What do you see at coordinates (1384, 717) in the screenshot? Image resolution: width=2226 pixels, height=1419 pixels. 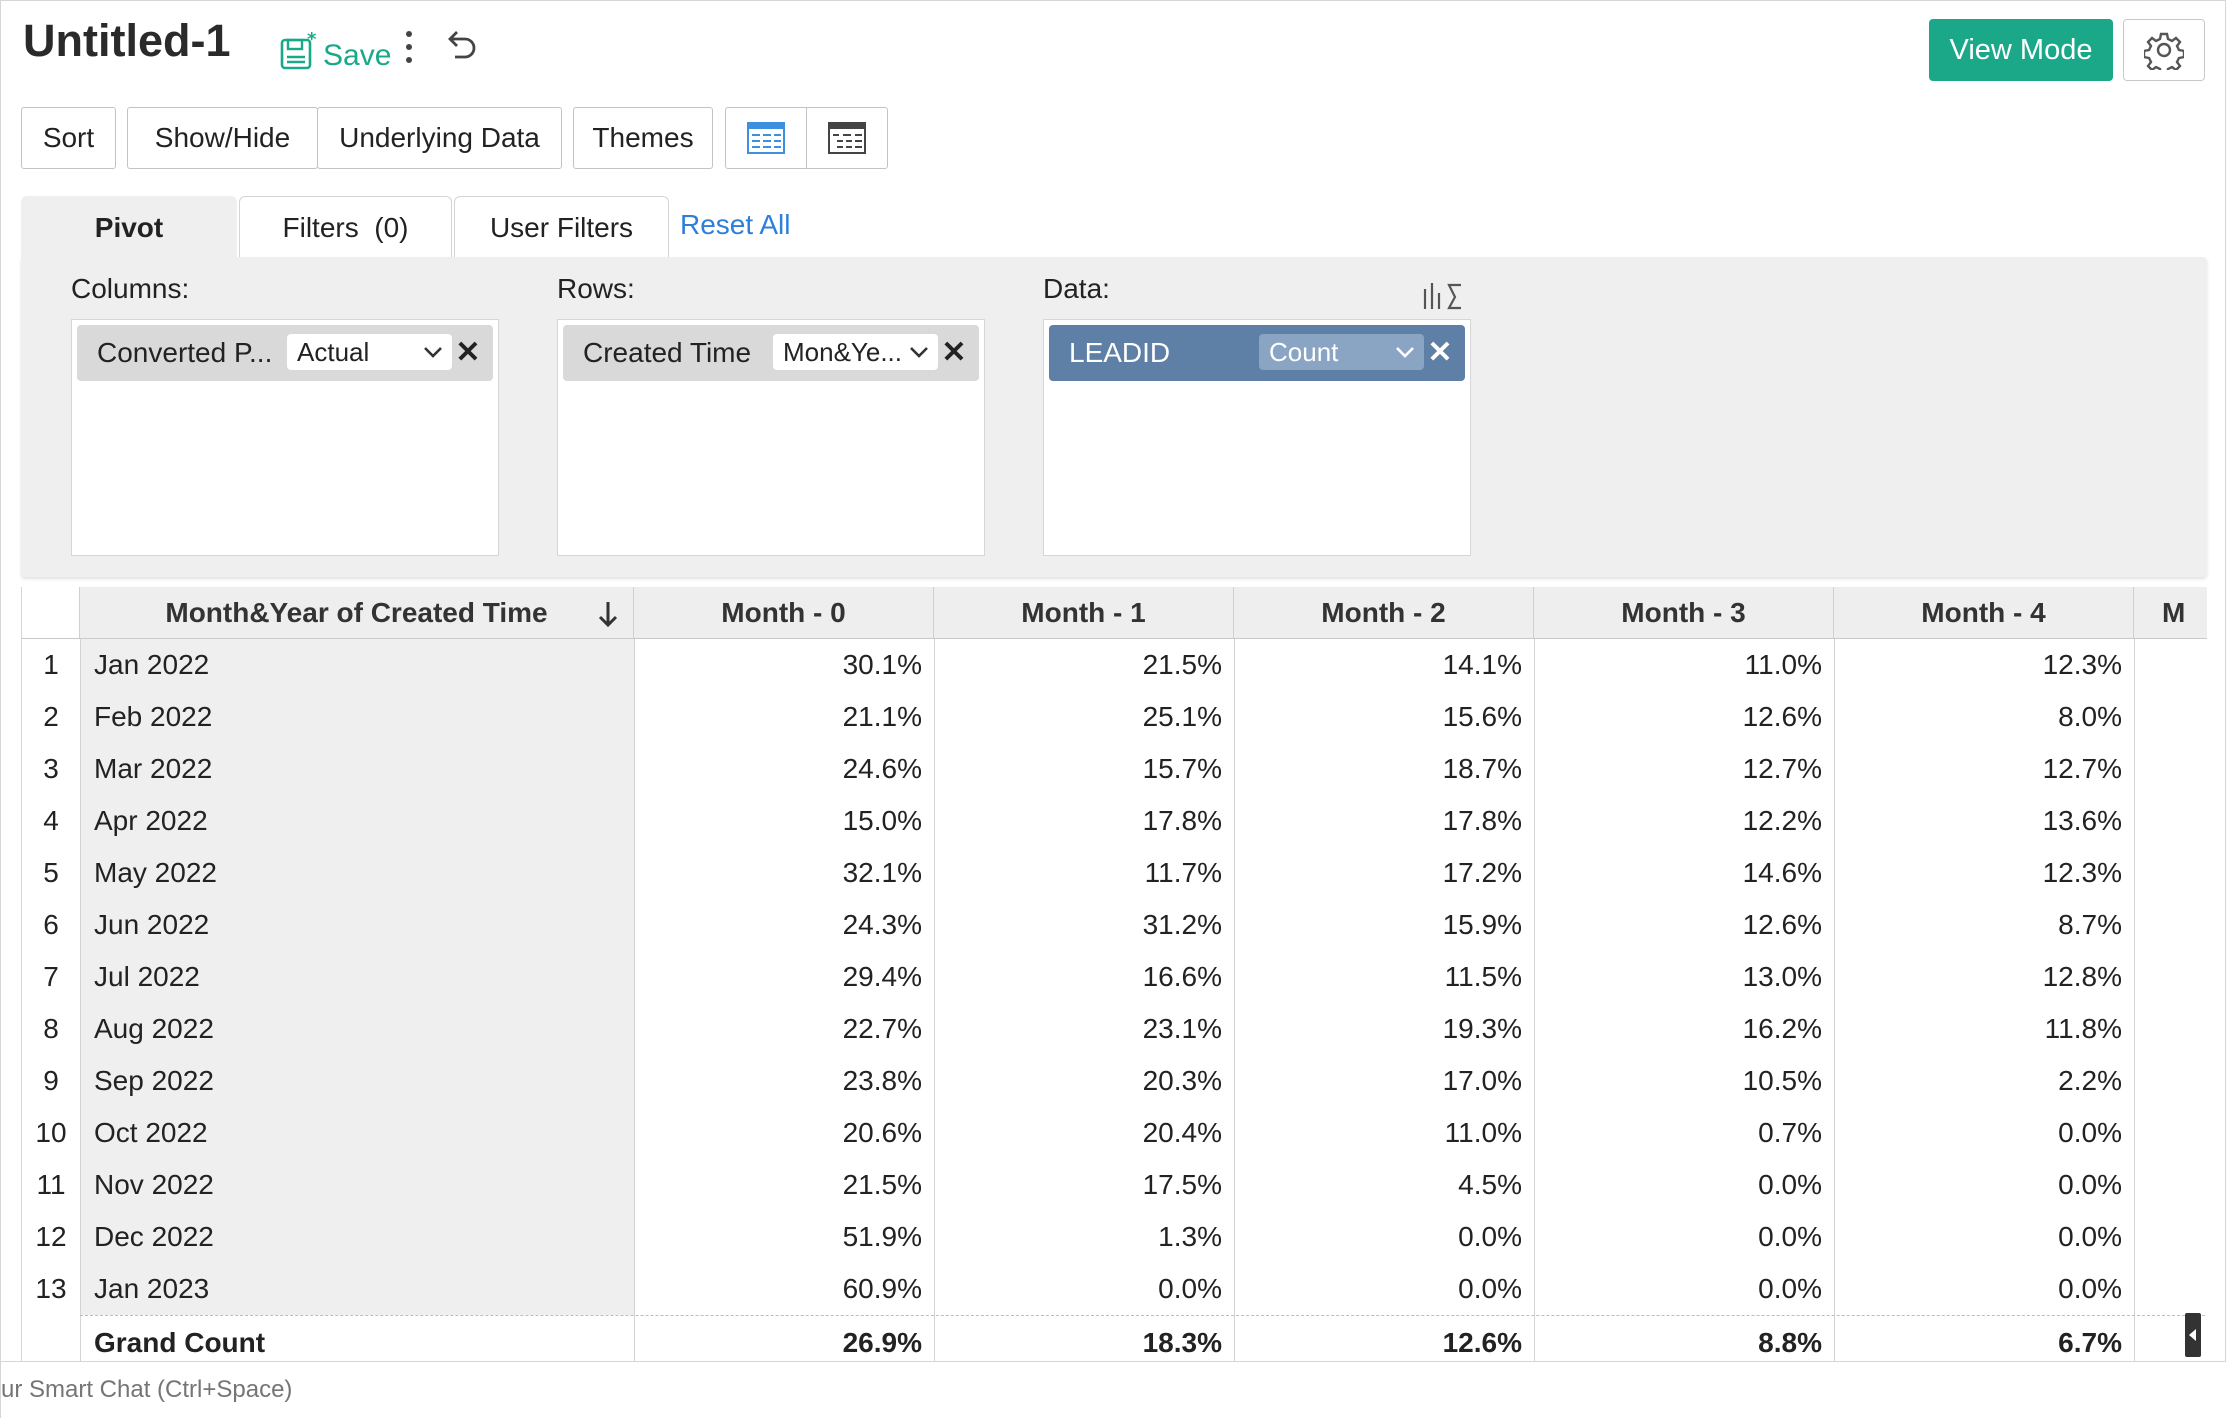 I see `table-cell: 15.6%` at bounding box center [1384, 717].